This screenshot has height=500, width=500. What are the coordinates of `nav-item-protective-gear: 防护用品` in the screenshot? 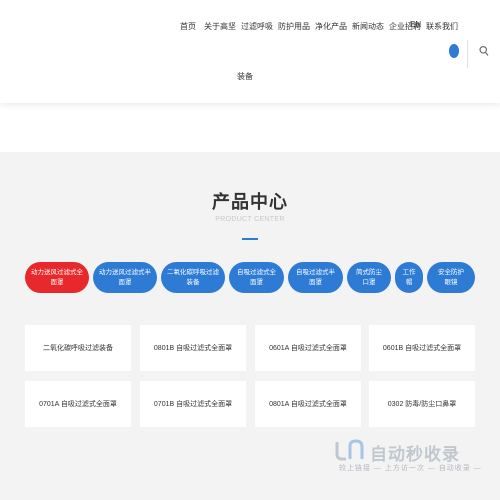 It's located at (294, 26).